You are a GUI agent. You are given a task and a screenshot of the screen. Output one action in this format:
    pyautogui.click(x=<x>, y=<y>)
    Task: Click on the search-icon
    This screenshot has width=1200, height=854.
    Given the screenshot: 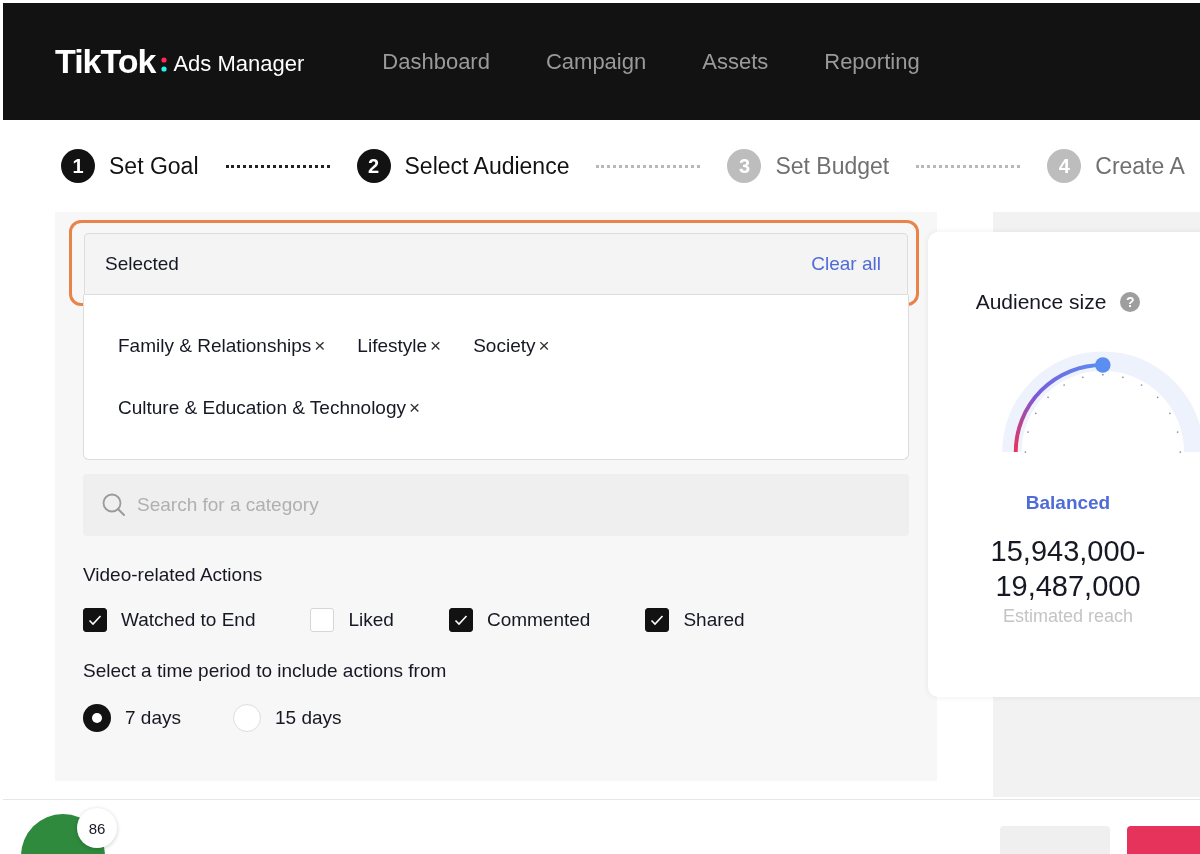 What is the action you would take?
    pyautogui.click(x=114, y=505)
    